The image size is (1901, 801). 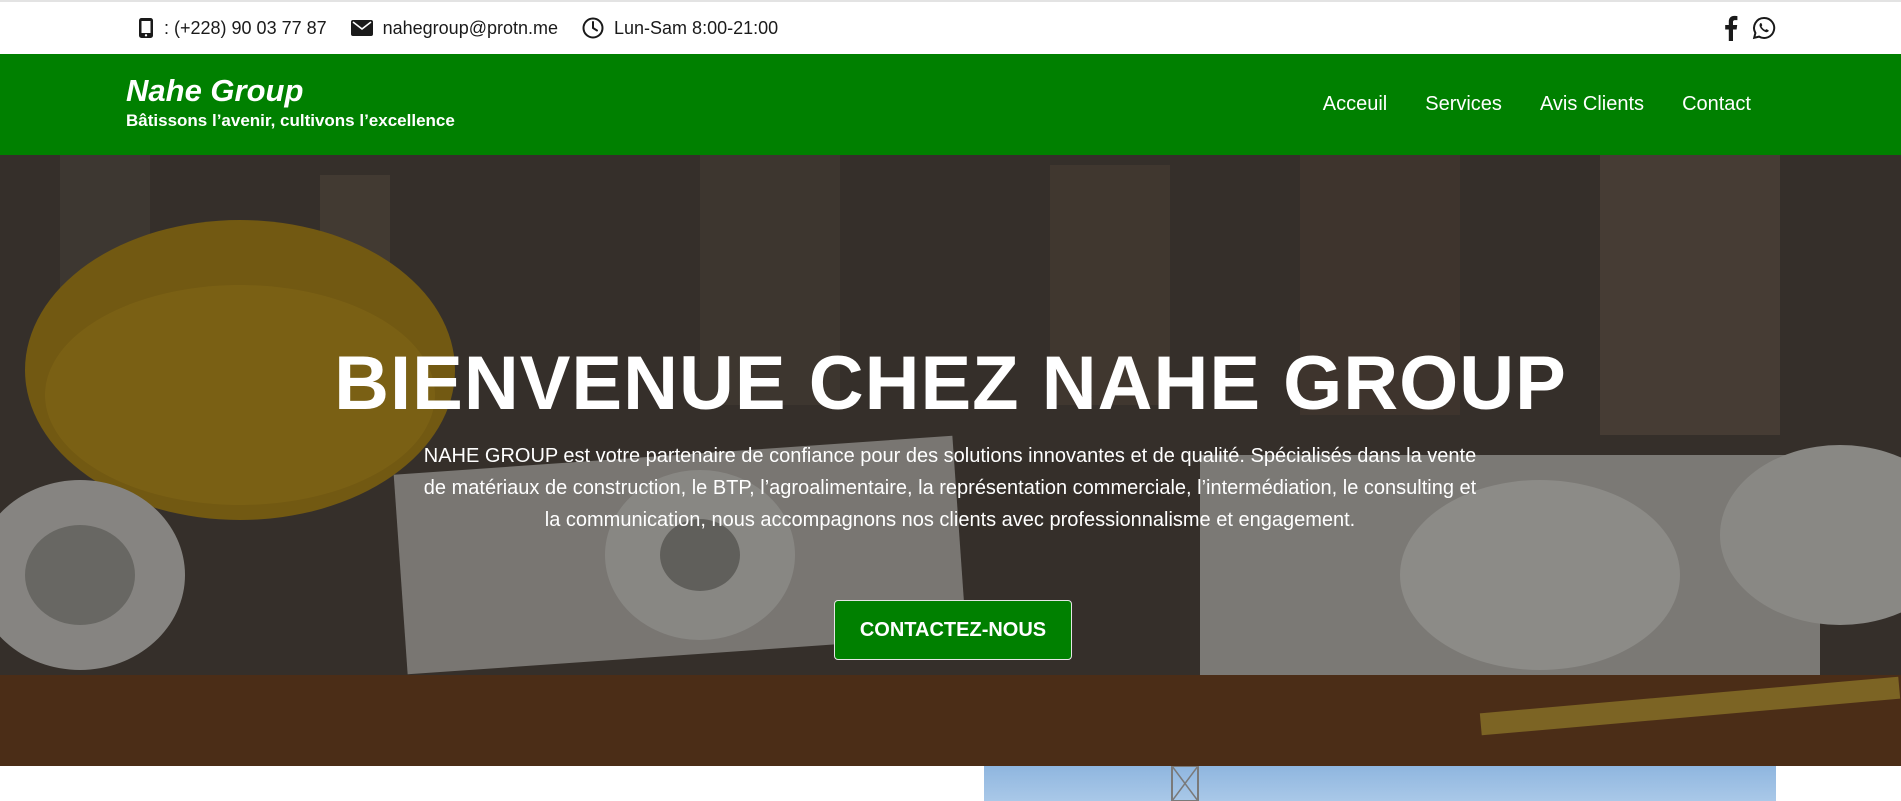 I want to click on phone-icon, so click(x=146, y=28).